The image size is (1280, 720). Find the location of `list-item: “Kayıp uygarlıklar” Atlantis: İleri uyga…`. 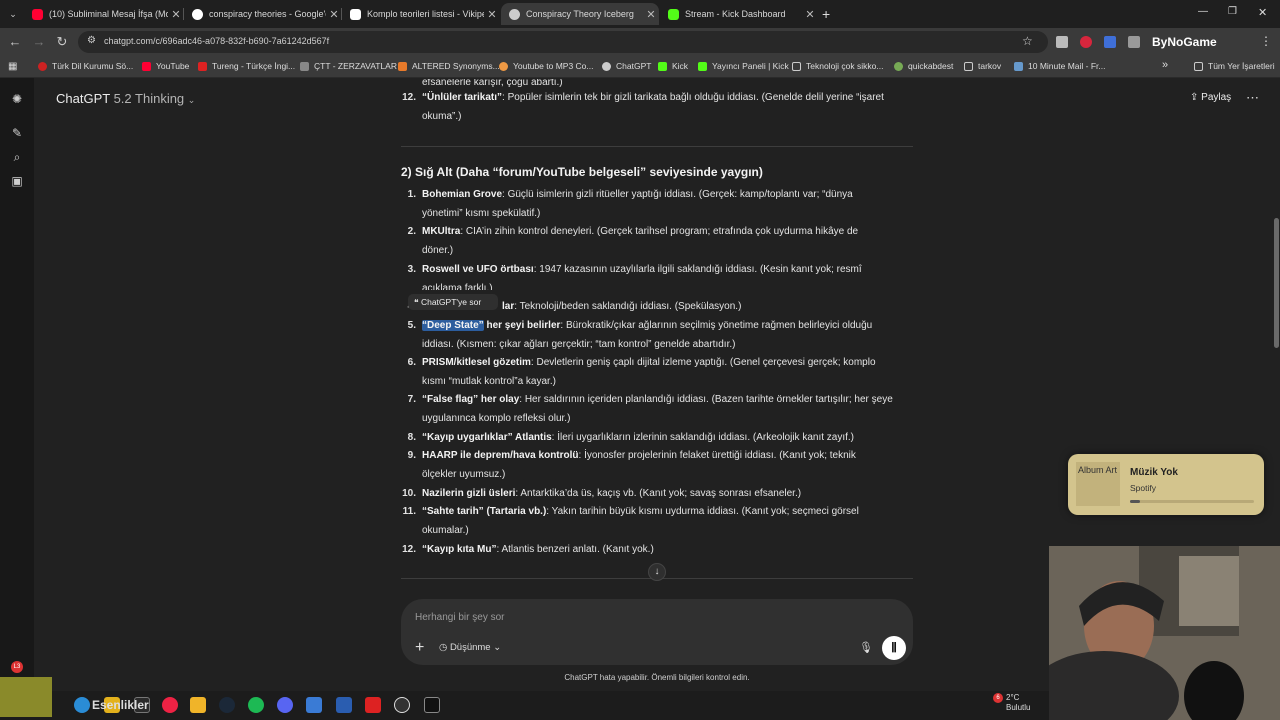

list-item: “Kayıp uygarlıklar” Atlantis: İleri uyga… is located at coordinates (638, 438).